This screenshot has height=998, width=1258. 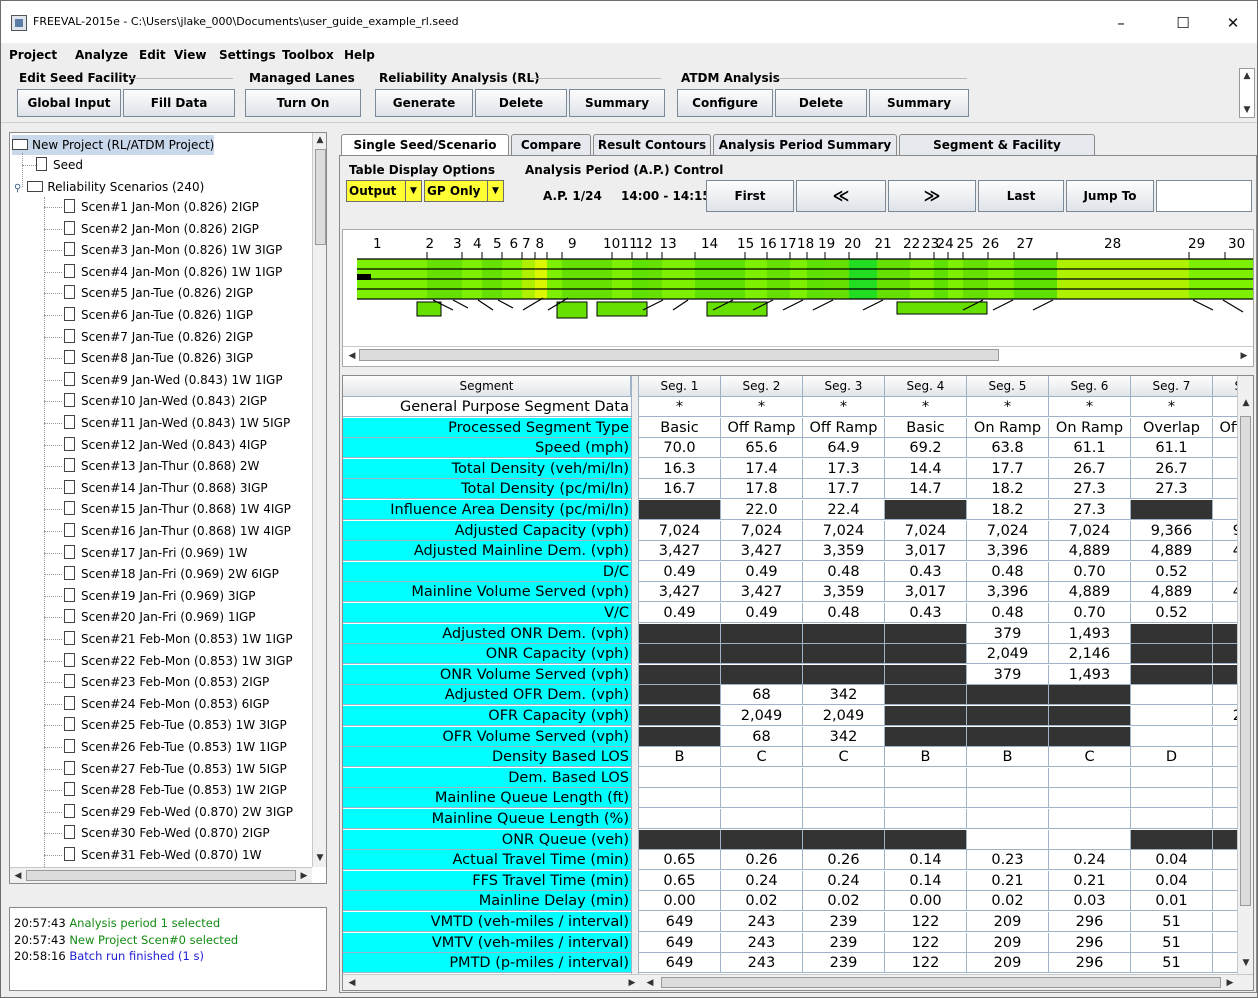 What do you see at coordinates (247, 55) in the screenshot?
I see `menu-settings: Settings` at bounding box center [247, 55].